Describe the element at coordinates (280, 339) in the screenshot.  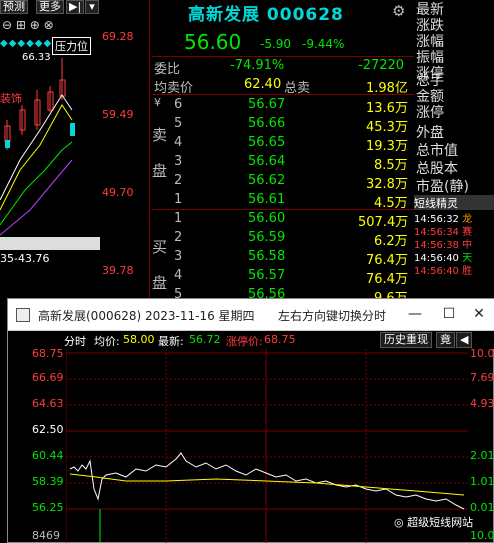
I see `limit-value: 68.75` at that location.